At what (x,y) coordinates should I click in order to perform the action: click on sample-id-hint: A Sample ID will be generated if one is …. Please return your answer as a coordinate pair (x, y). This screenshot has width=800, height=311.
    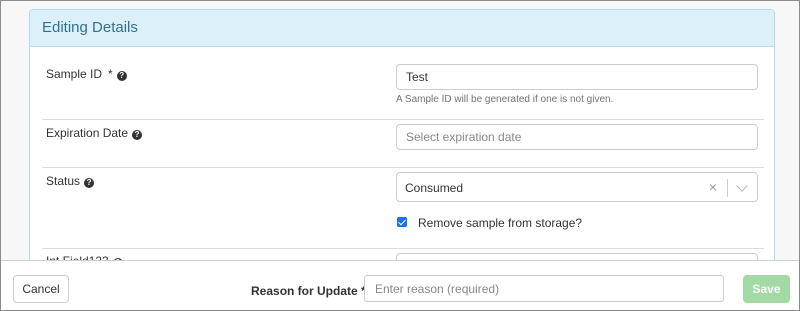
    Looking at the image, I should click on (505, 99).